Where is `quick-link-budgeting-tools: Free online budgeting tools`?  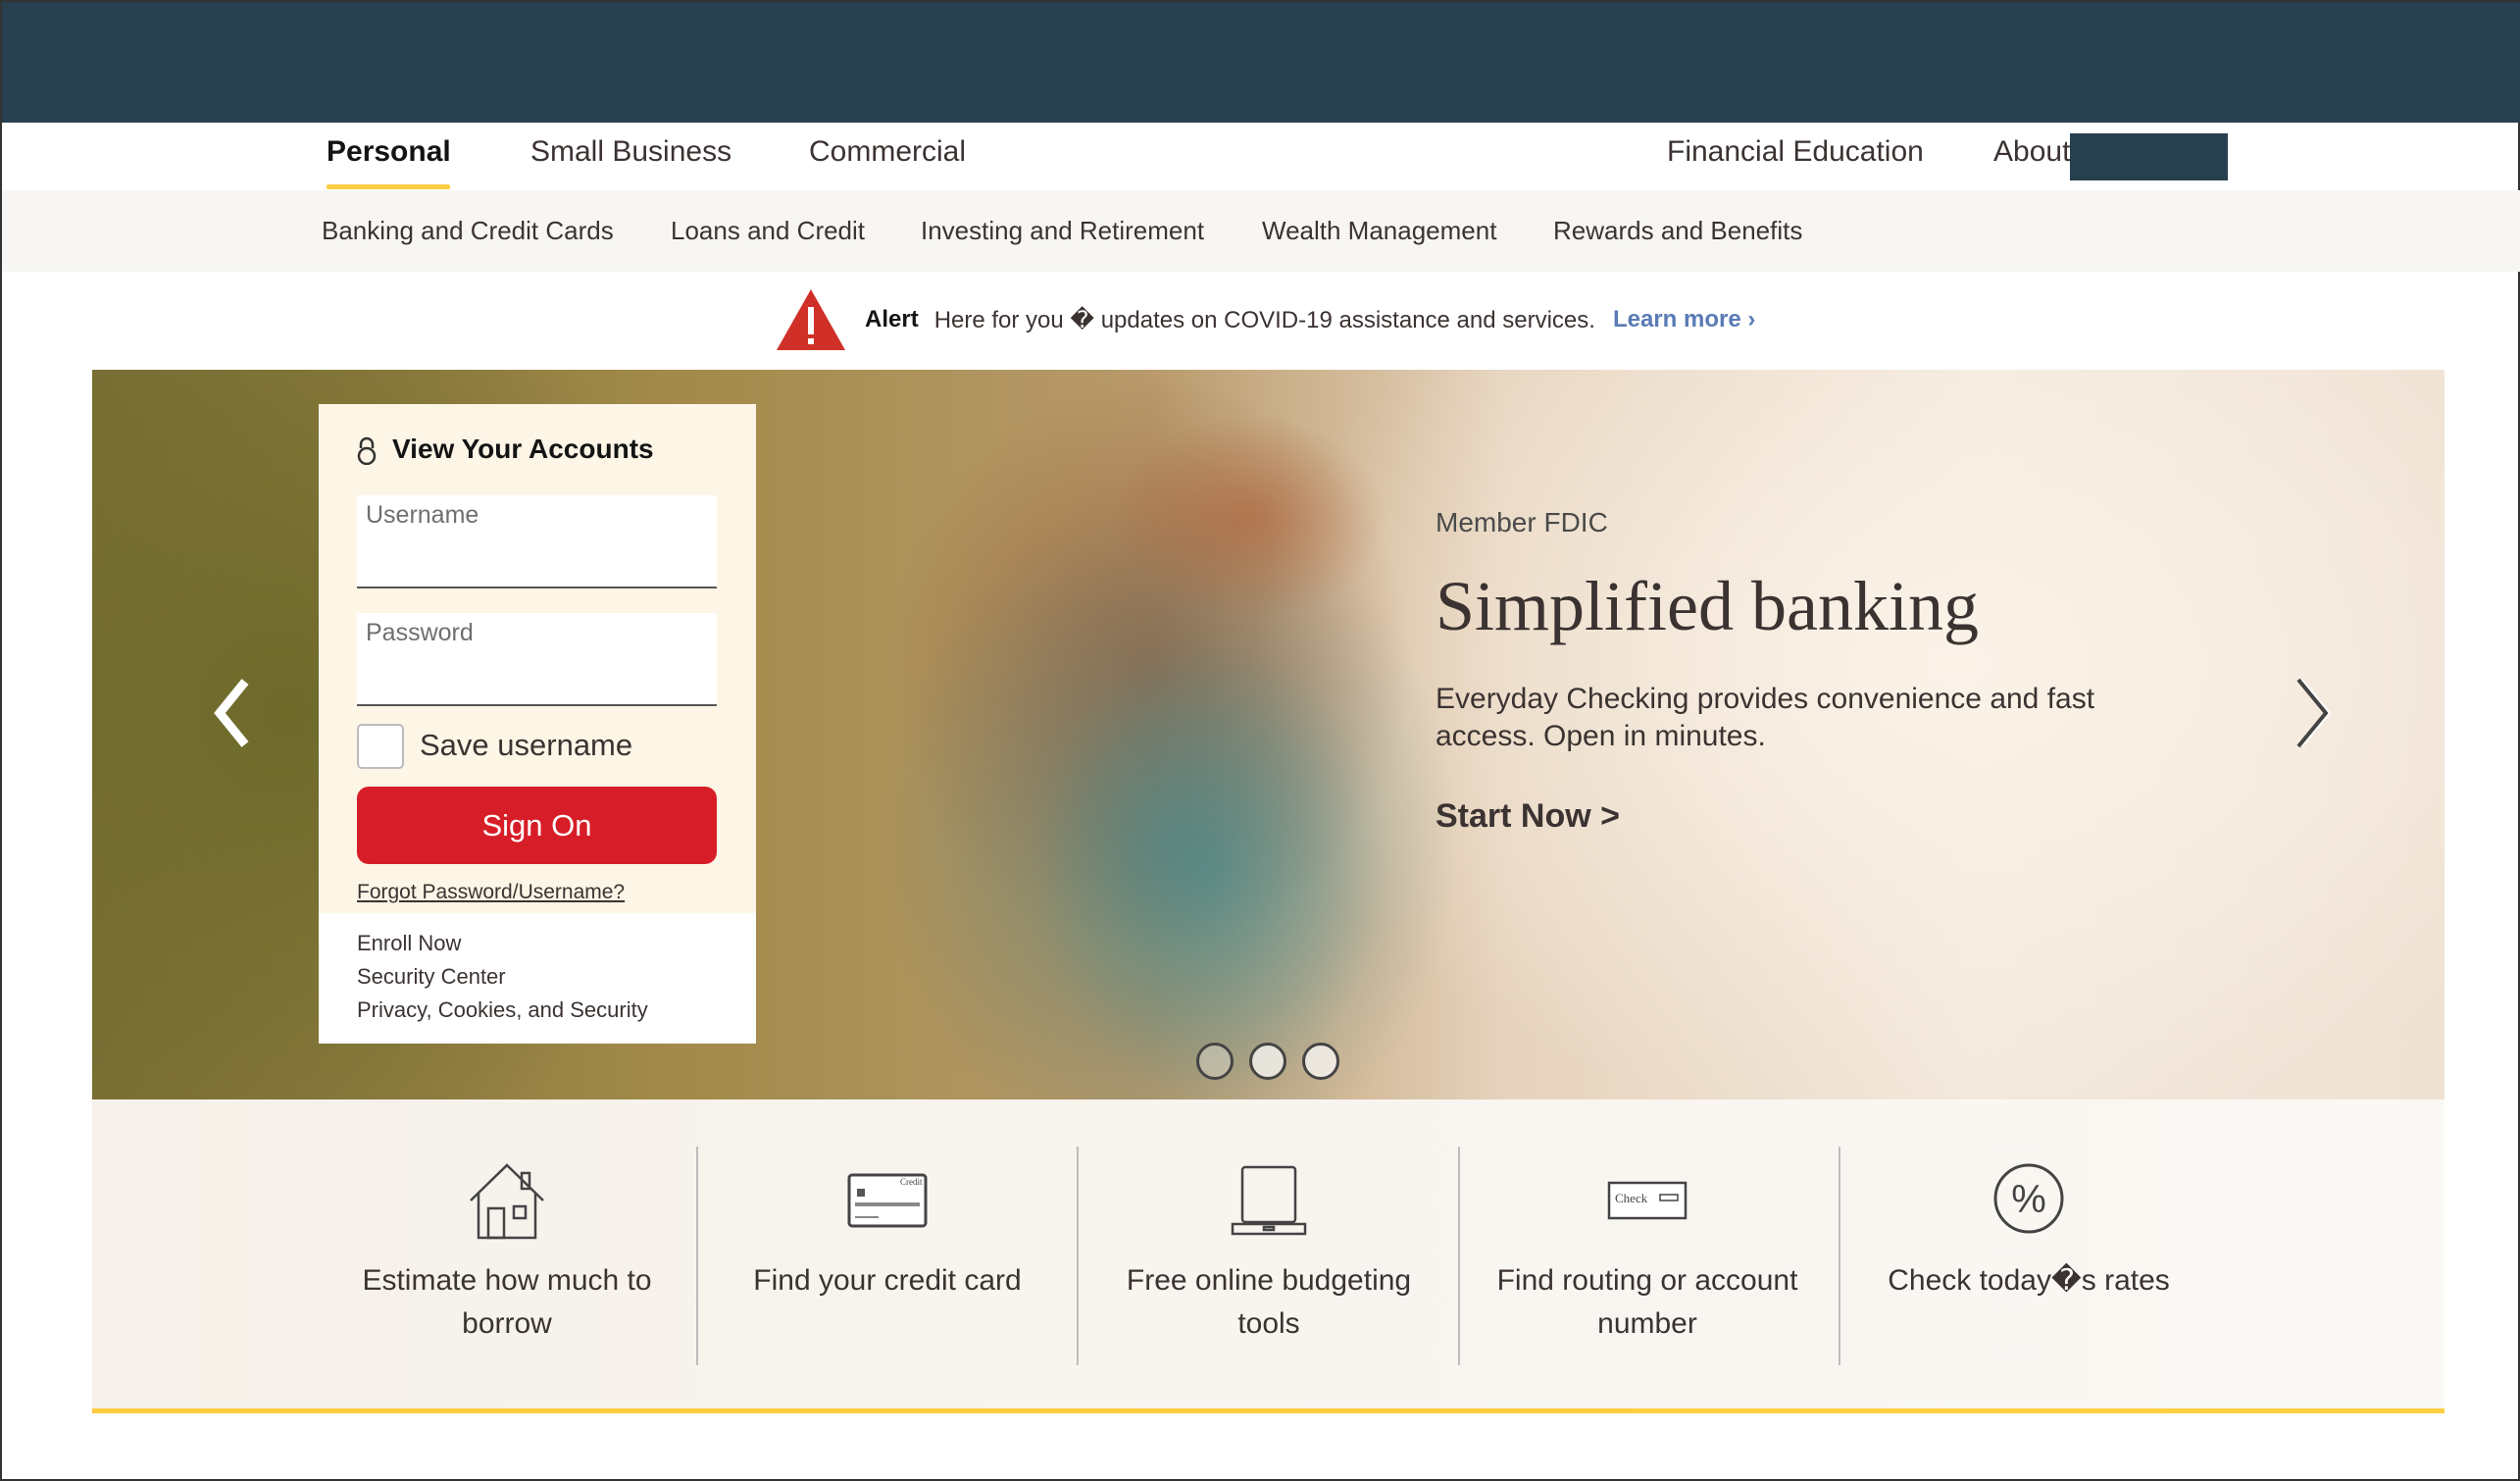
quick-link-budgeting-tools: Free online budgeting tools is located at coordinates (1269, 1253).